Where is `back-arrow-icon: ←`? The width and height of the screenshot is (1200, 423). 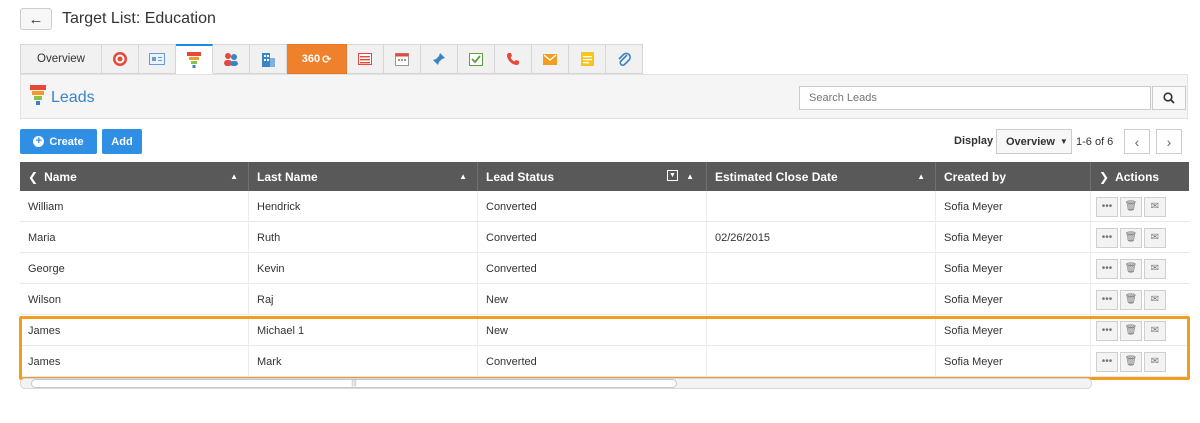
back-arrow-icon: ← is located at coordinates (36, 19).